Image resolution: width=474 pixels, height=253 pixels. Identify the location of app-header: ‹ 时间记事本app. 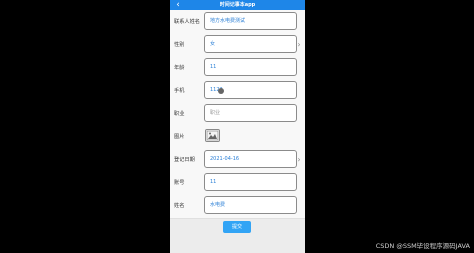
(237, 5).